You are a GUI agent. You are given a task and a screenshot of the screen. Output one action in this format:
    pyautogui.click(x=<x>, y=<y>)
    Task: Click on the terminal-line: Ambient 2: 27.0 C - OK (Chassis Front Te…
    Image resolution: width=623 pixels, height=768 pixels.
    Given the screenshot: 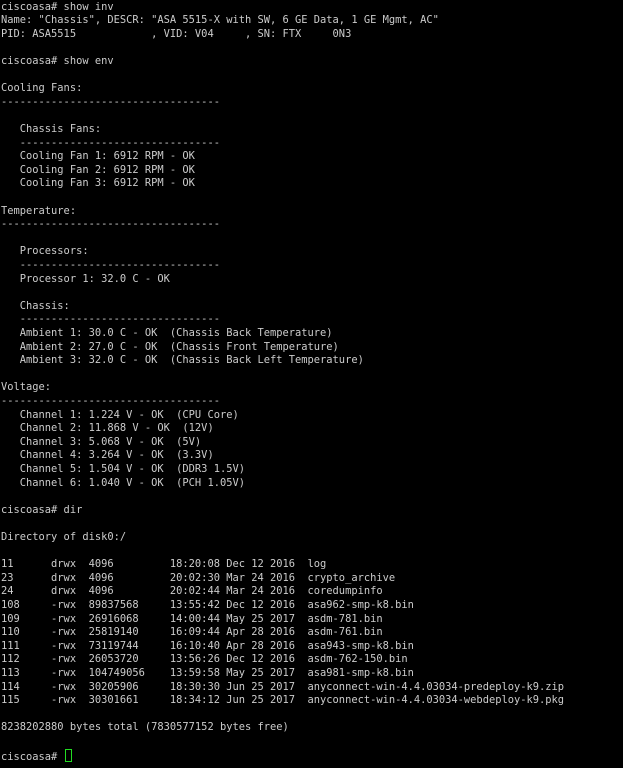 What is the action you would take?
    pyautogui.click(x=170, y=346)
    